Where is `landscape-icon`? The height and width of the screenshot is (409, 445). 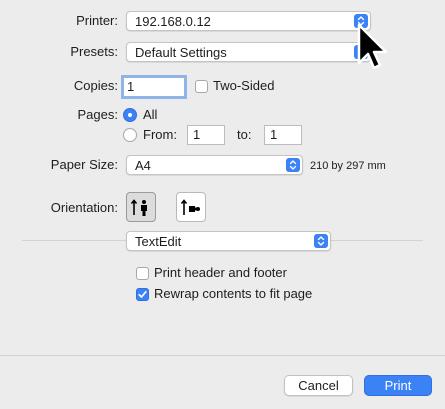 landscape-icon is located at coordinates (190, 207).